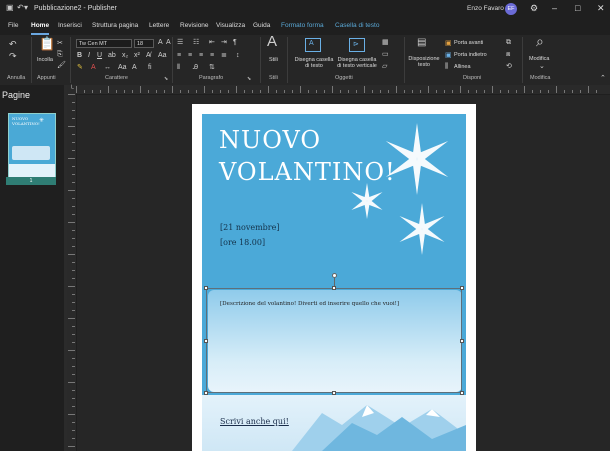  I want to click on paste-button-label: Incolla, so click(45, 60).